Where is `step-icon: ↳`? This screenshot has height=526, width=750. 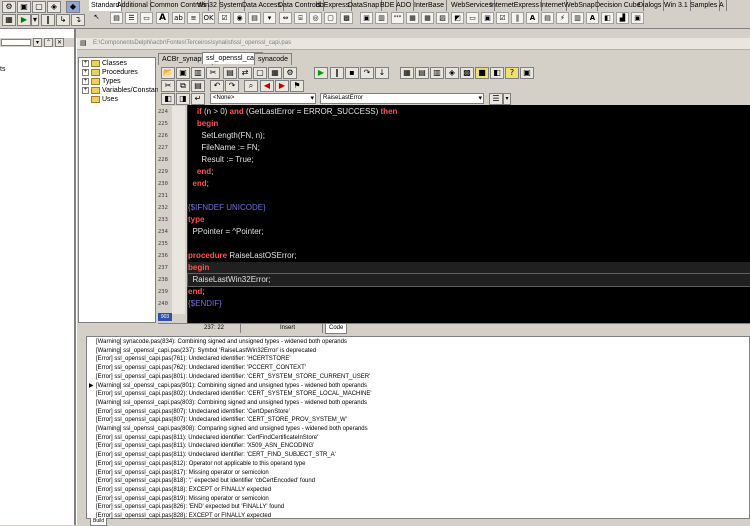
step-icon: ↳ is located at coordinates (63, 20).